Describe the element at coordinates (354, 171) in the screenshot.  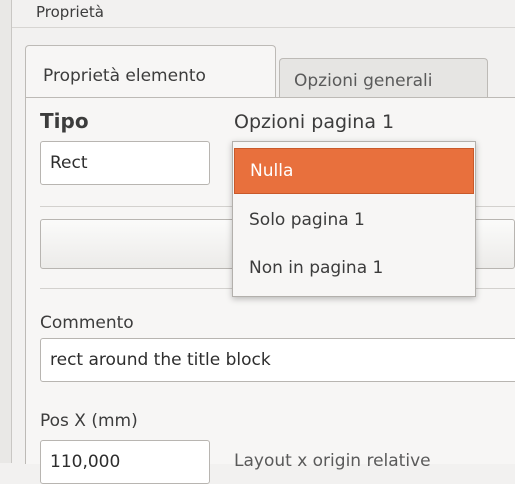
I see `option-nulla: Nulla` at that location.